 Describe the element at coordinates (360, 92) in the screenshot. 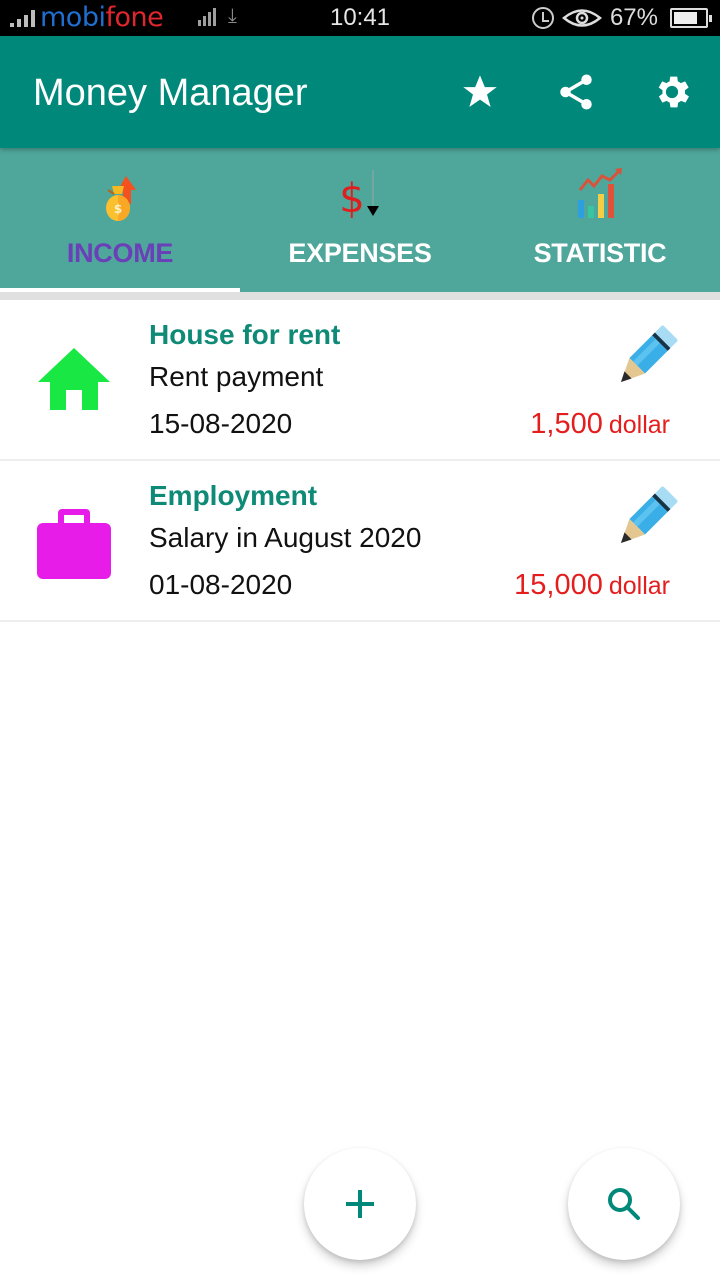

I see `app-bar: Money Manager` at that location.